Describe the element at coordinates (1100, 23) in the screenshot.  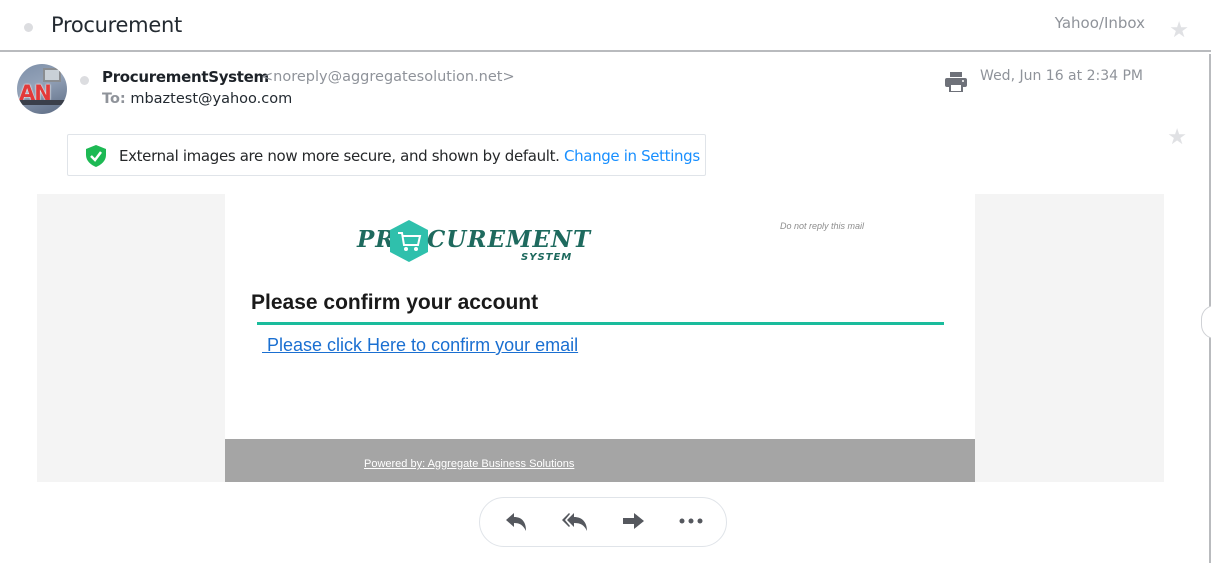
I see `folder-breadcrumb: Yahoo/Inbox` at that location.